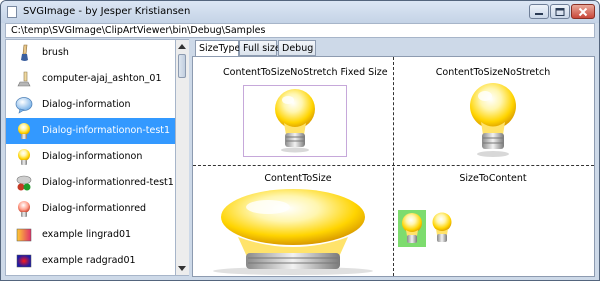 This screenshot has width=600, height=281. Describe the element at coordinates (94, 208) in the screenshot. I see `list-item-label: Dialog-informationred` at that location.